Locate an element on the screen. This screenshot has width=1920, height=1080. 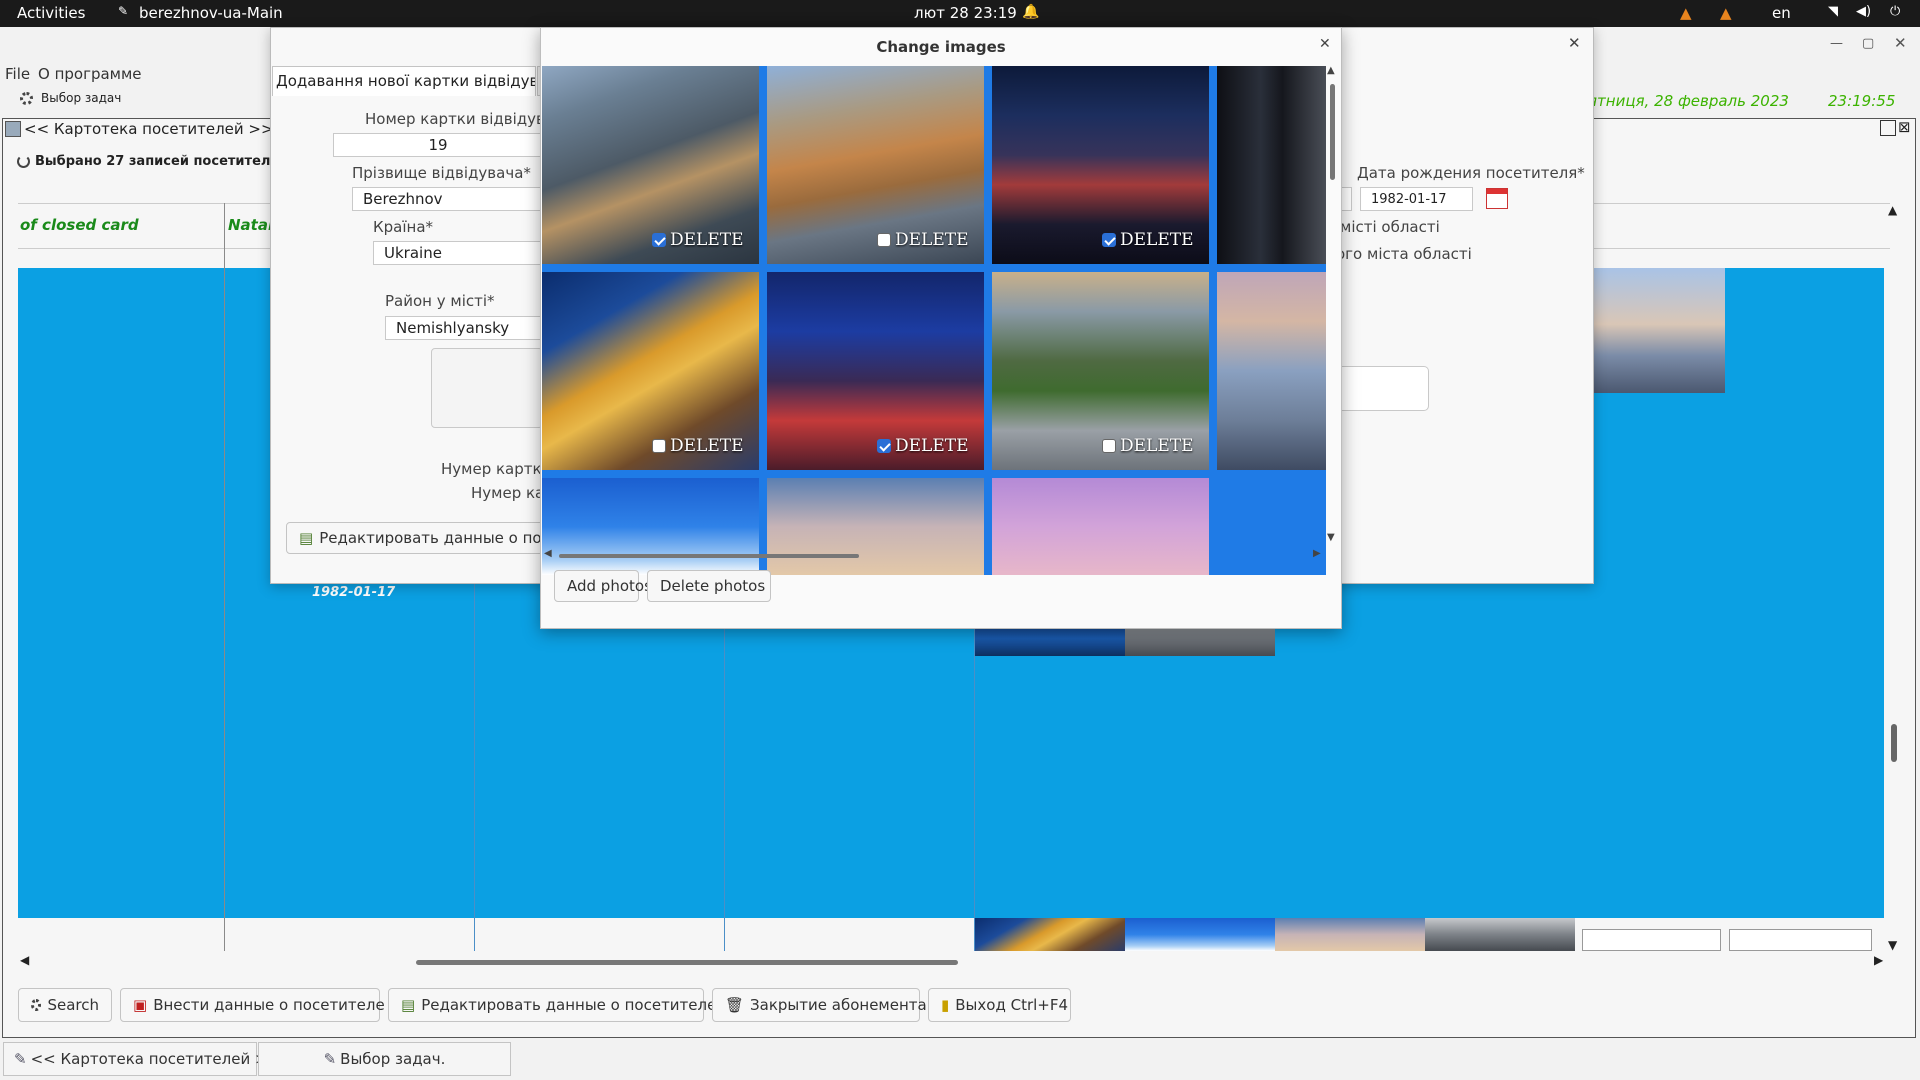
gear-icon is located at coordinates (26, 98).